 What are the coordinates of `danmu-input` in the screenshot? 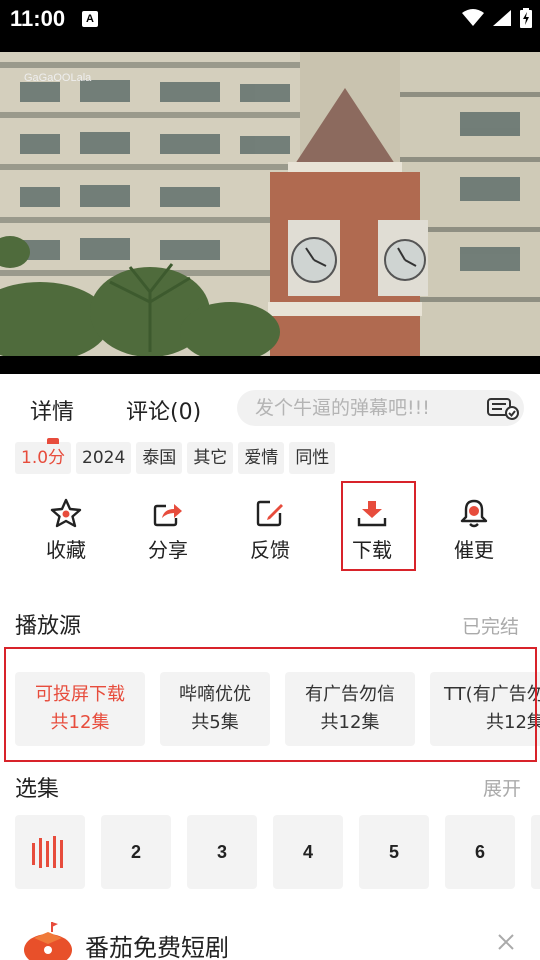 It's located at (365, 408).